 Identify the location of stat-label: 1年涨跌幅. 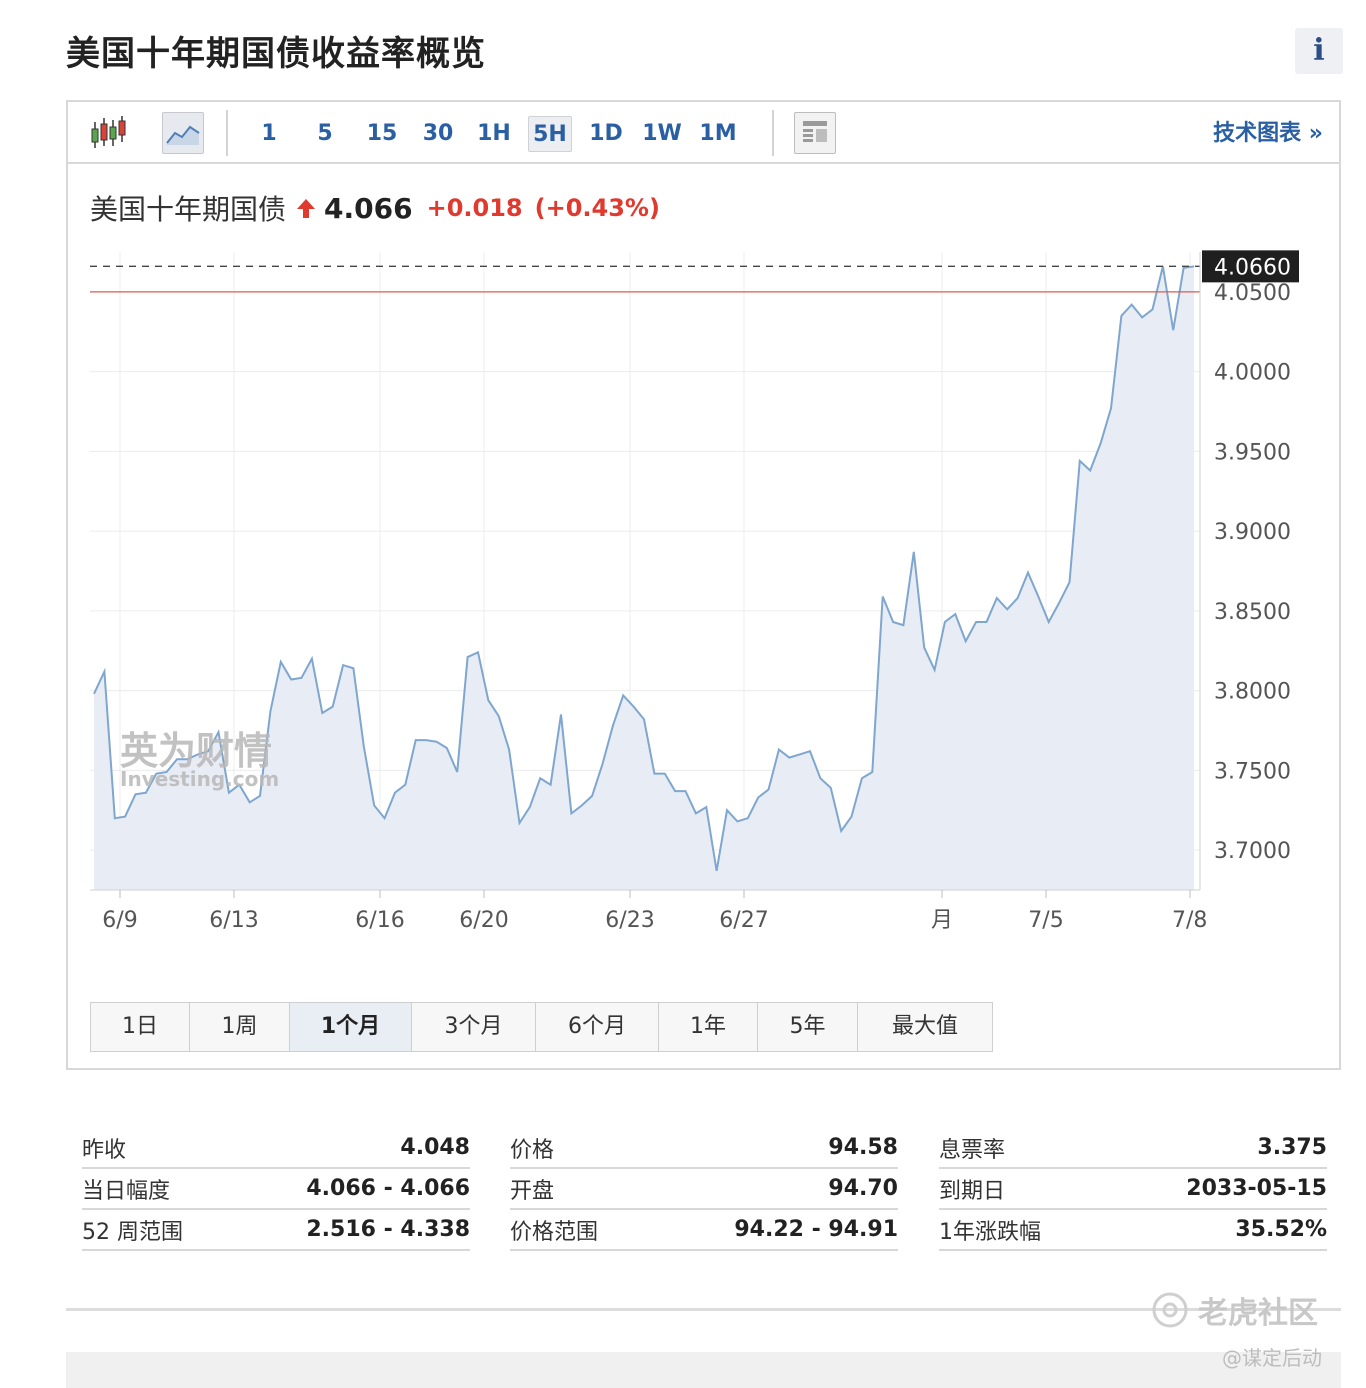
(990, 1232).